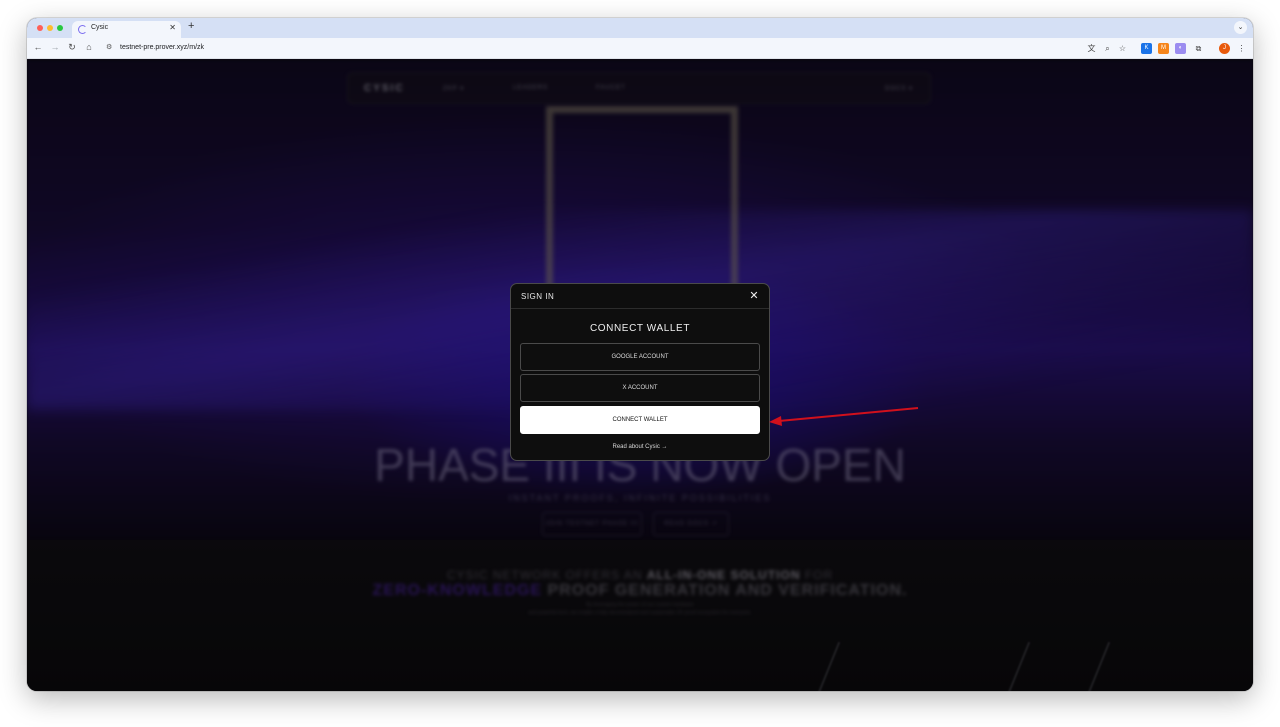  I want to click on annotation-arrow, so click(844, 416).